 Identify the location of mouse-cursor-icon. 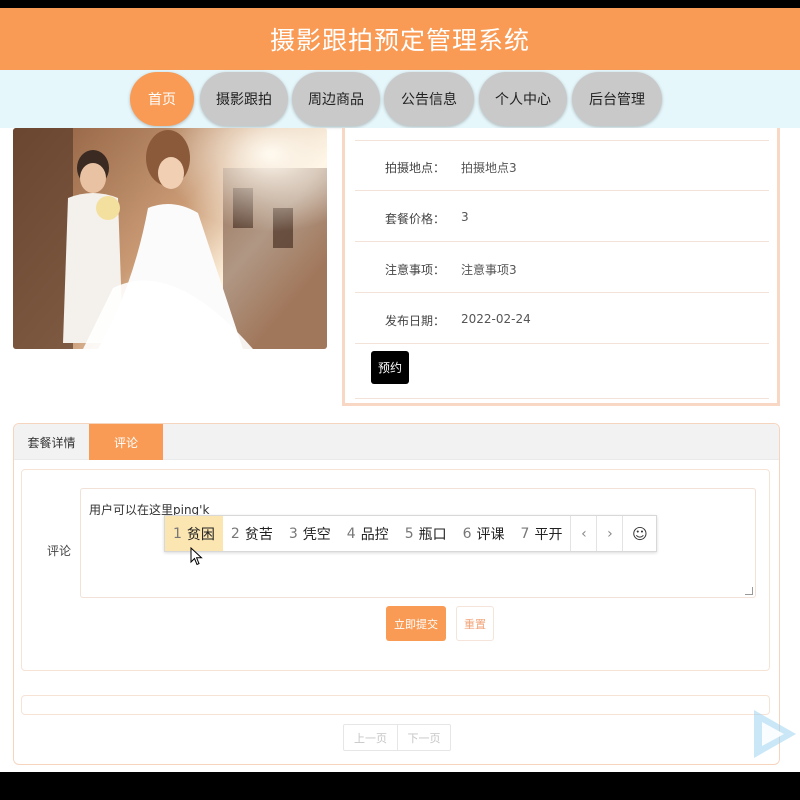
(196, 556).